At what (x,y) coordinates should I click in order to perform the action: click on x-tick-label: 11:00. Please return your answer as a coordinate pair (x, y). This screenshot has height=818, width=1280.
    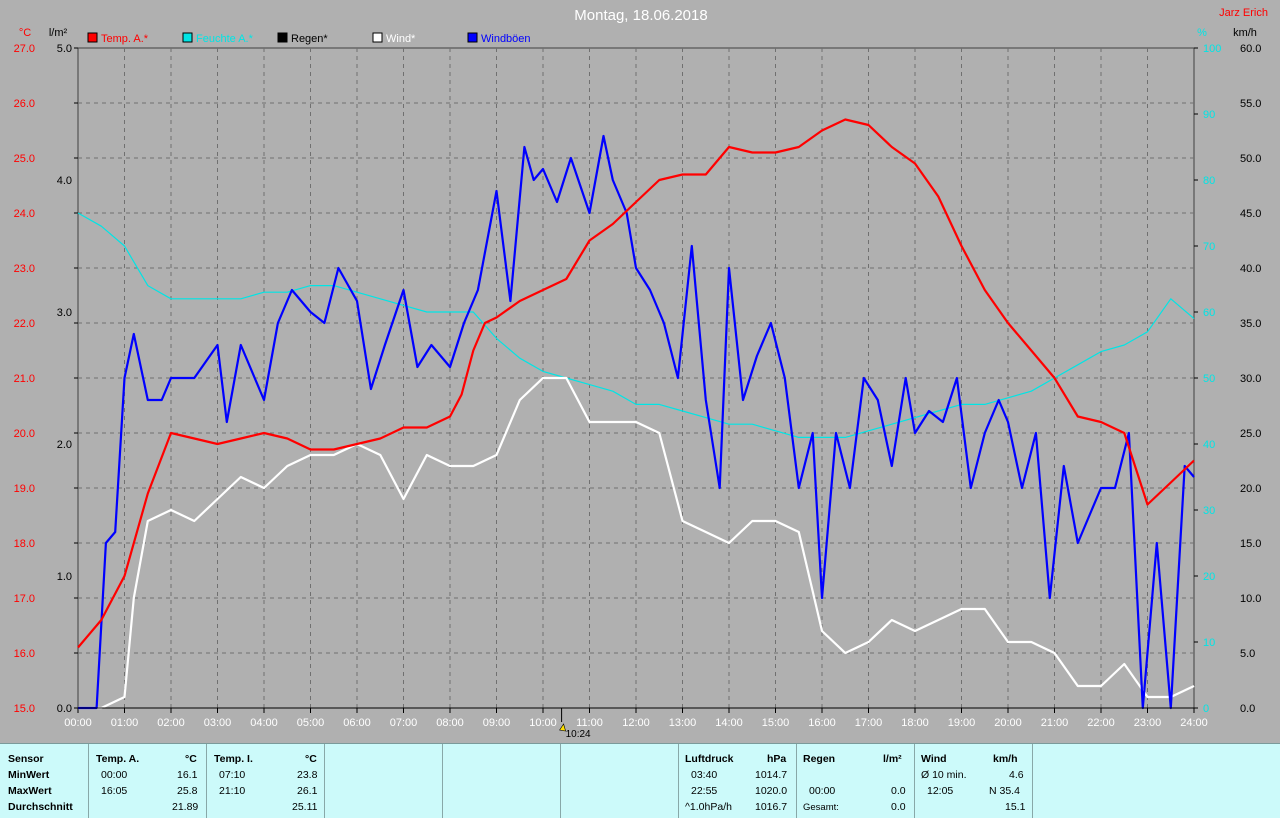
    Looking at the image, I should click on (589, 723).